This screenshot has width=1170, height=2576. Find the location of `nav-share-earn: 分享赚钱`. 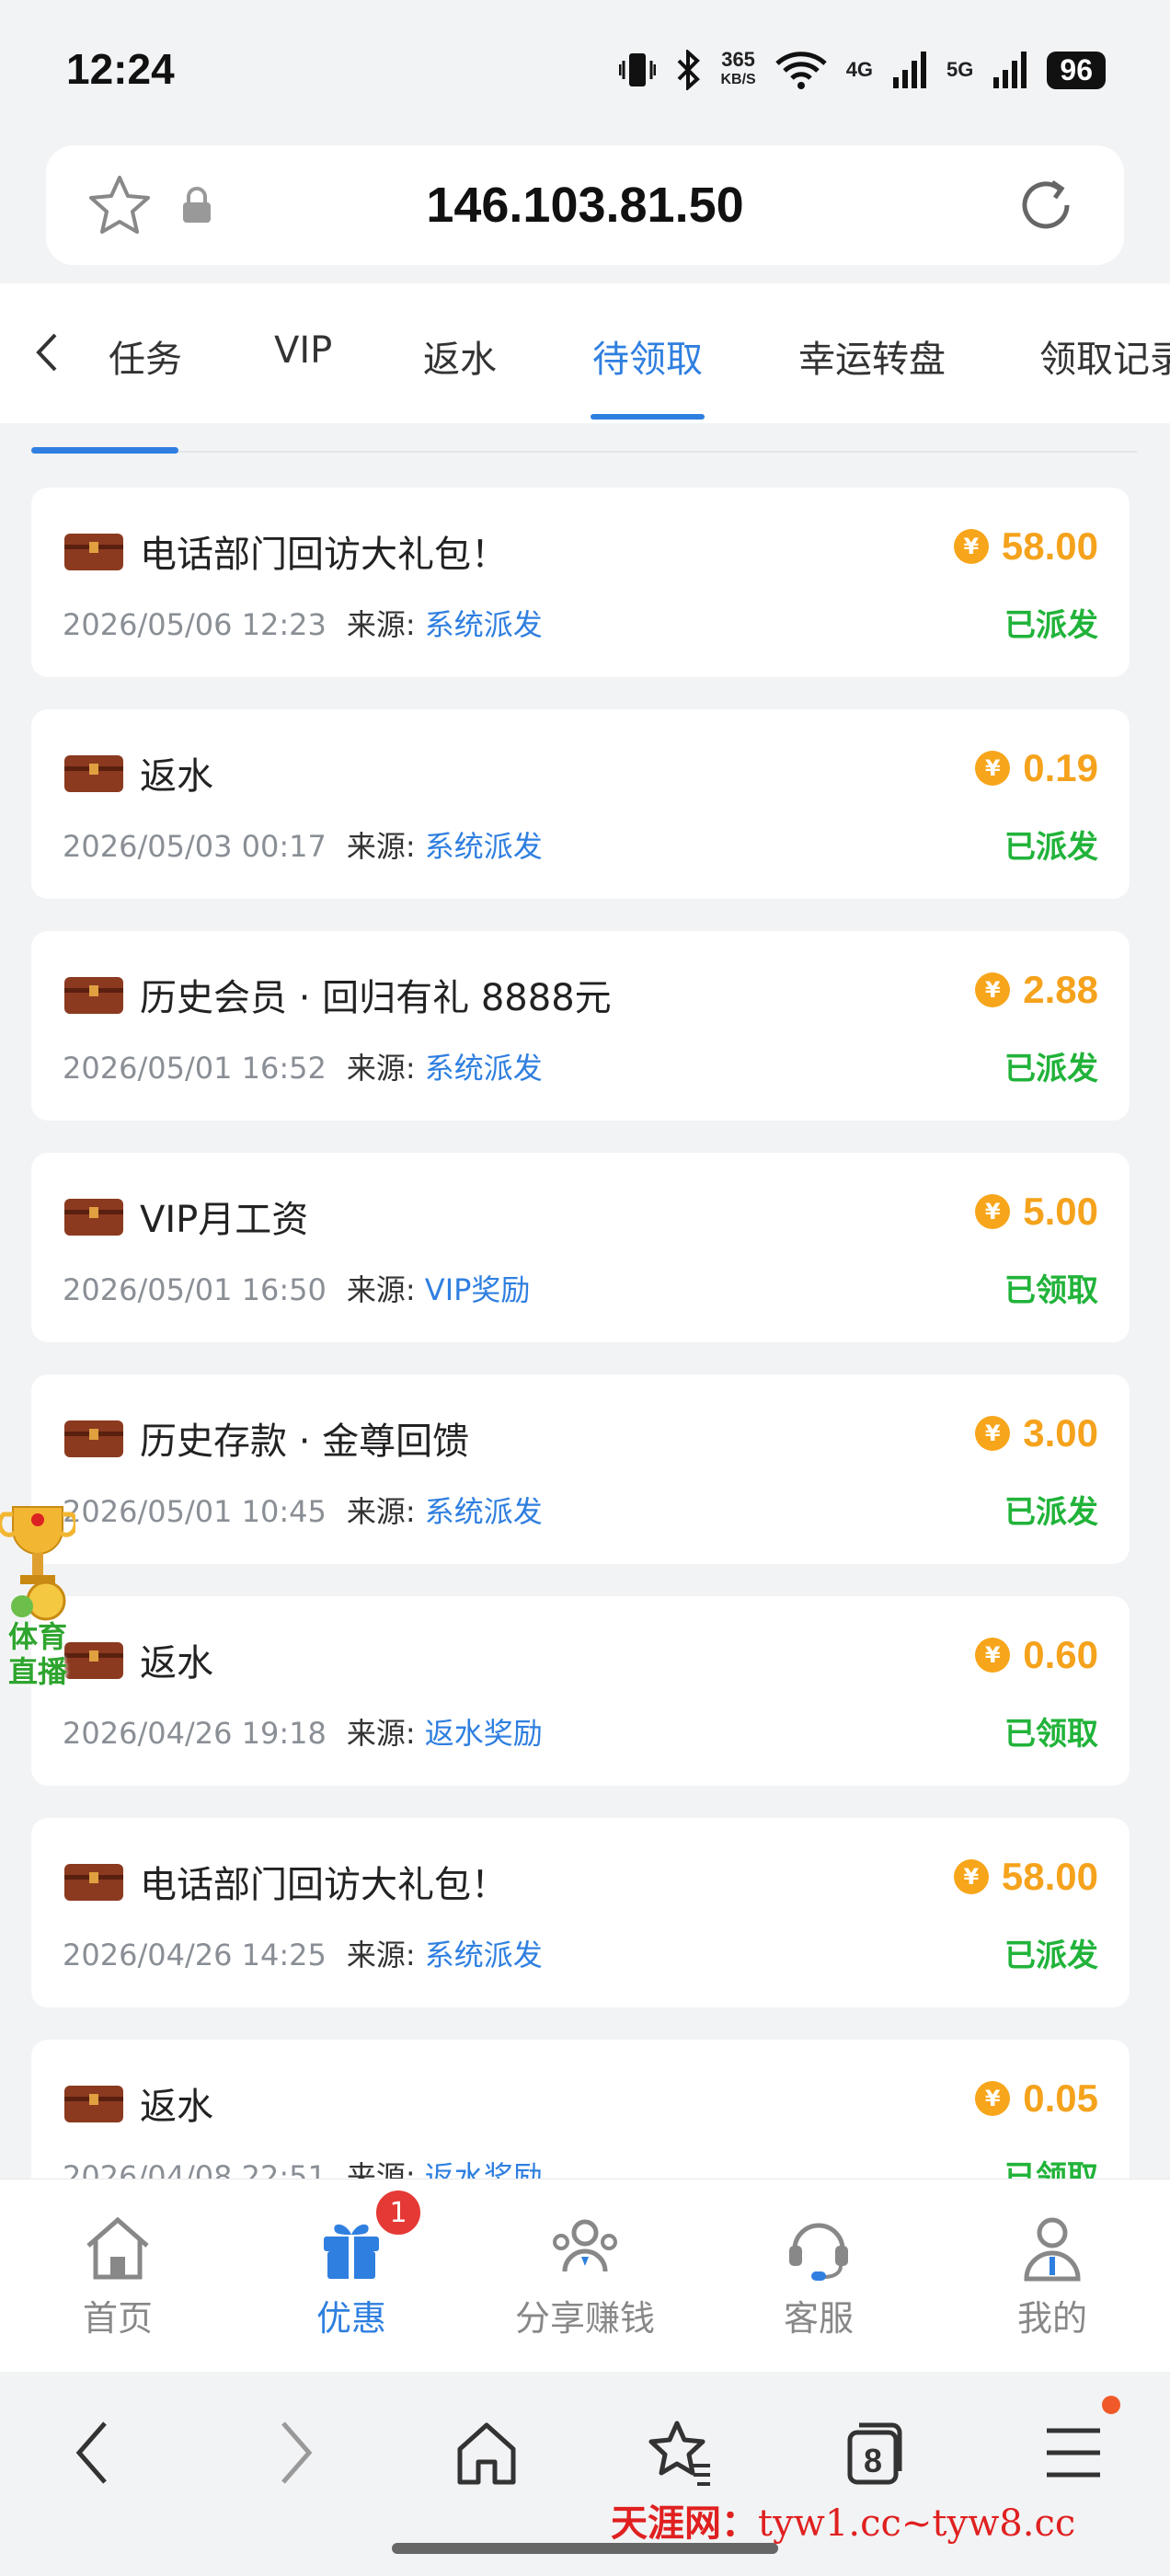

nav-share-earn: 分享赚钱 is located at coordinates (585, 2276).